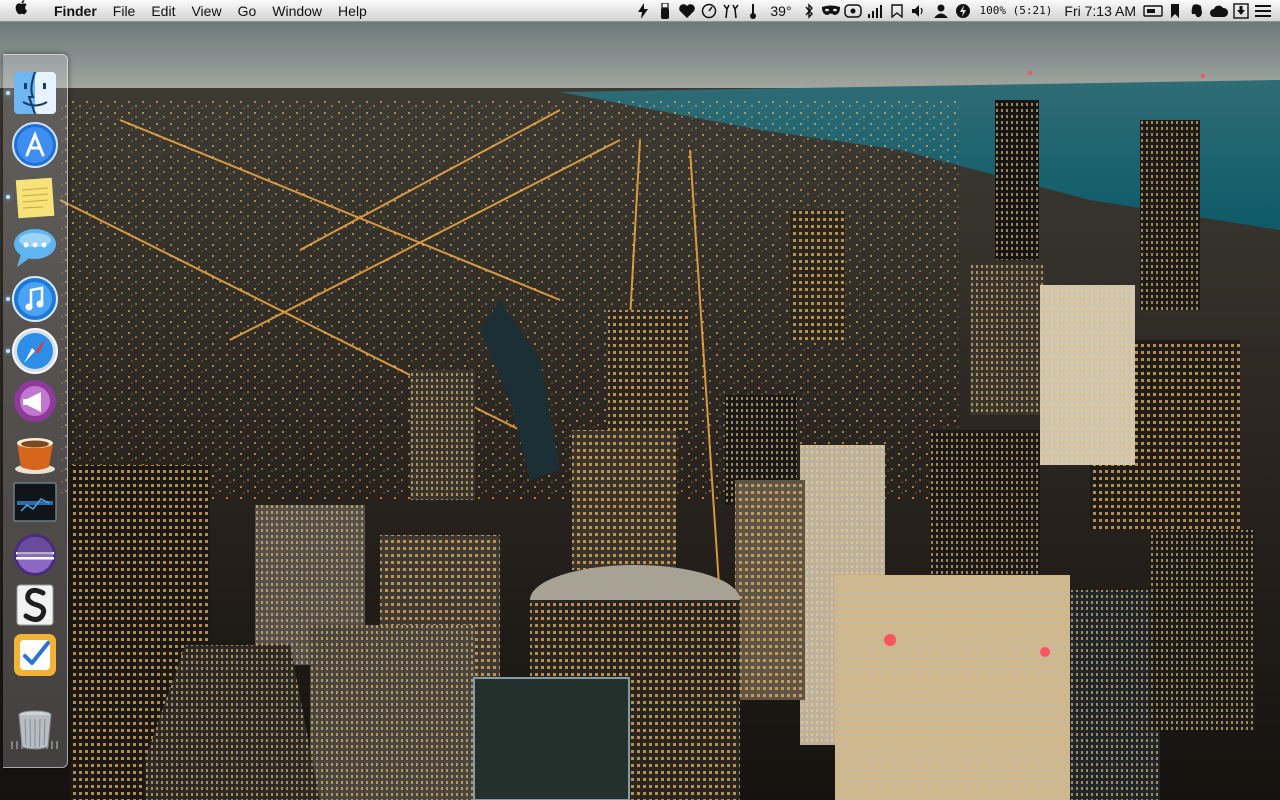 The width and height of the screenshot is (1280, 800). I want to click on finder-icon, so click(35, 93).